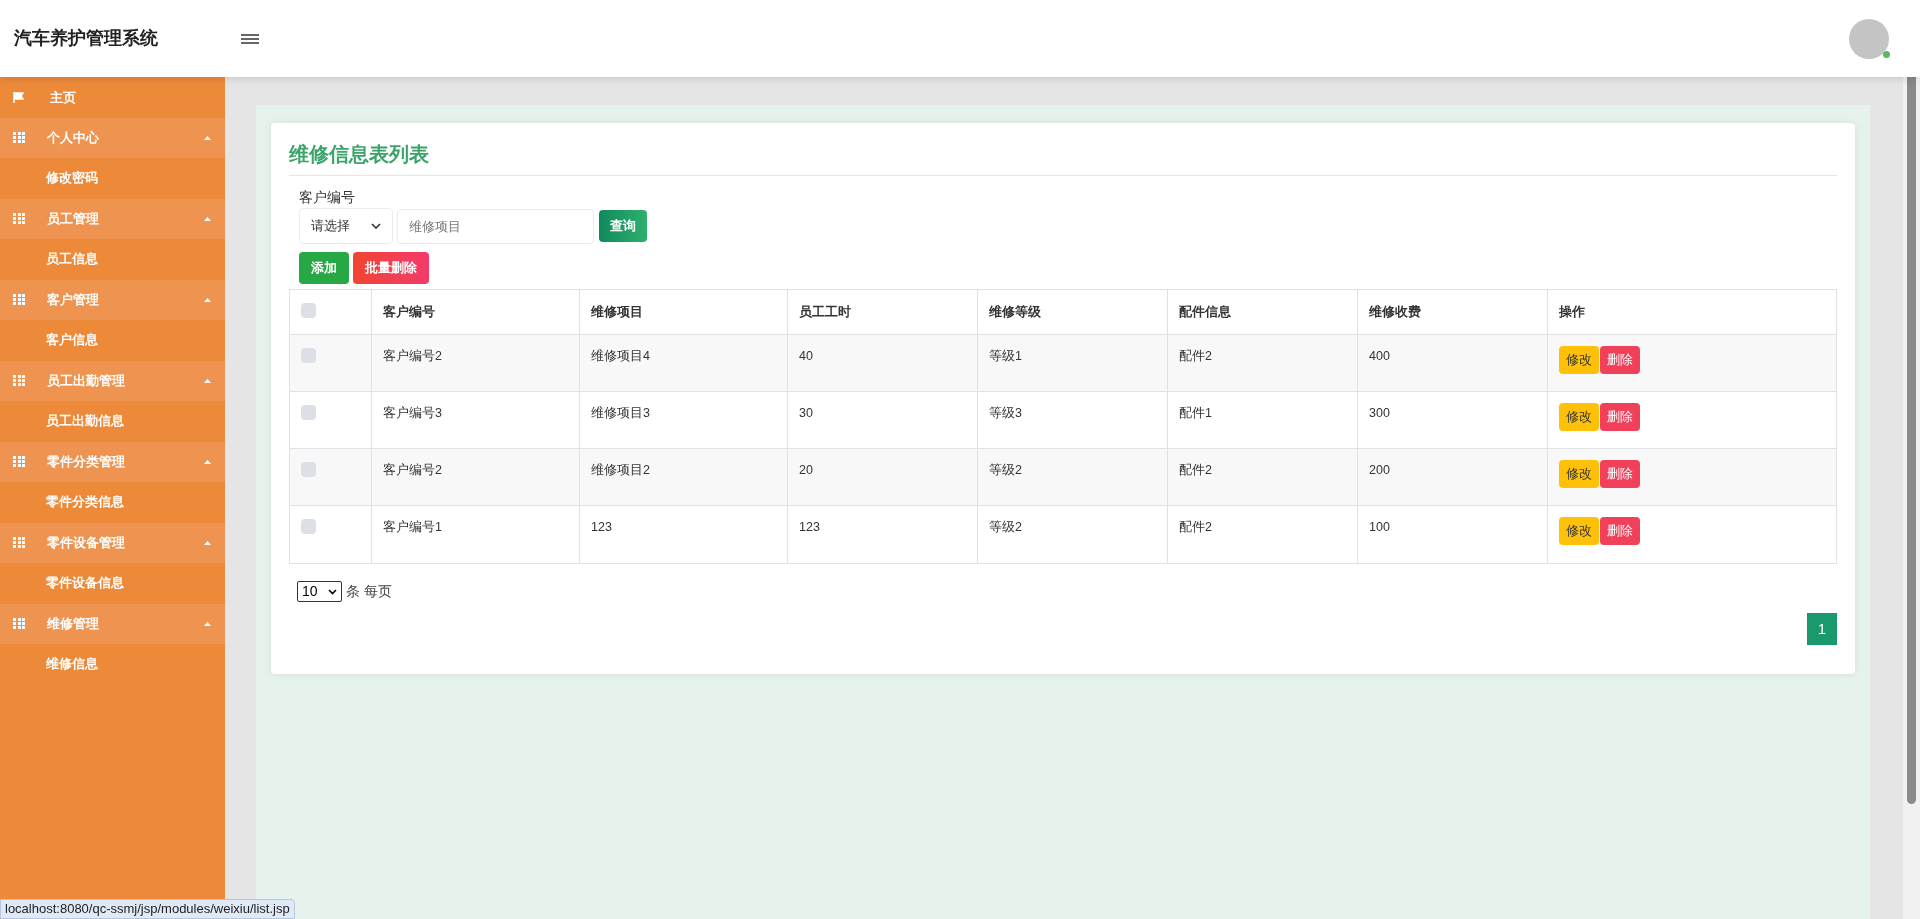 The image size is (1920, 919). Describe the element at coordinates (620, 356) in the screenshot. I see `table-cell: 维修项目4` at that location.